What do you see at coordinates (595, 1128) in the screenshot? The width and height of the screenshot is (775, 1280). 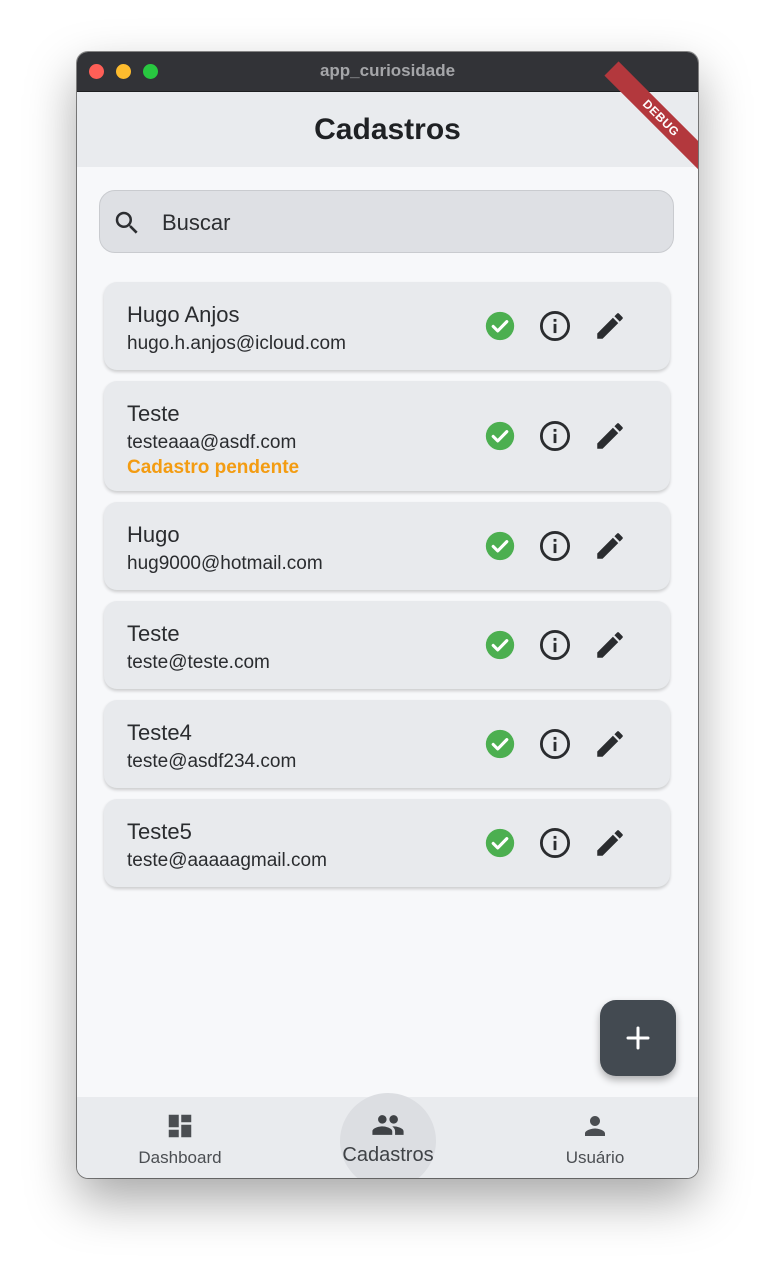 I see `person-icon` at bounding box center [595, 1128].